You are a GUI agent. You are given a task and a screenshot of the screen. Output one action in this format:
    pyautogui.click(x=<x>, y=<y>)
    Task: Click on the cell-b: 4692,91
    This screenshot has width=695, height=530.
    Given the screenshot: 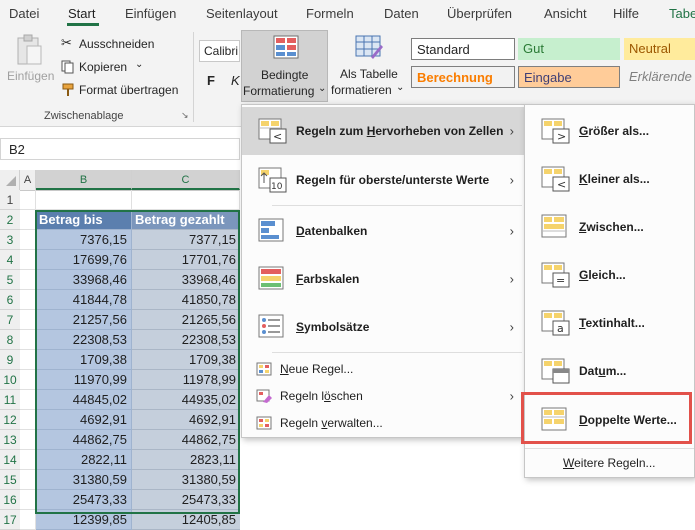 What is the action you would take?
    pyautogui.click(x=84, y=420)
    